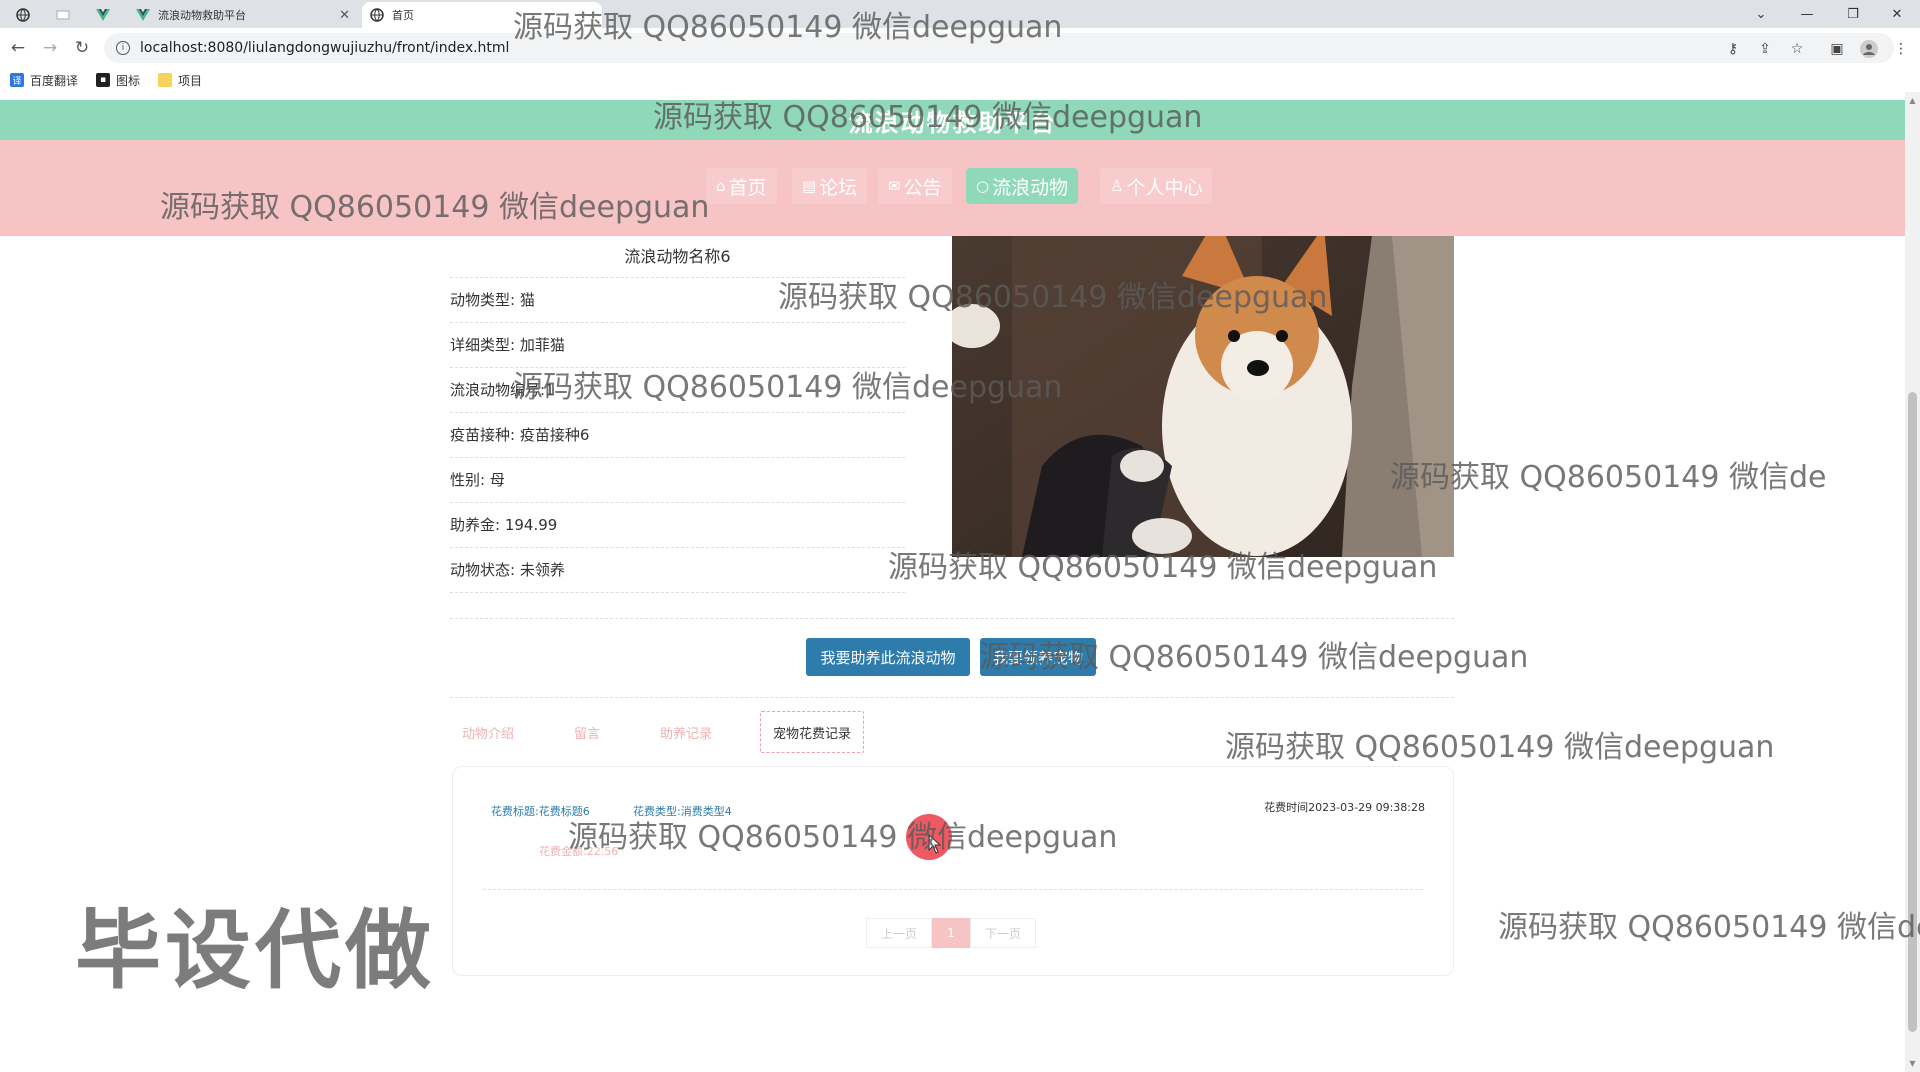  What do you see at coordinates (809, 186) in the screenshot?
I see `forum-icon: ▤` at bounding box center [809, 186].